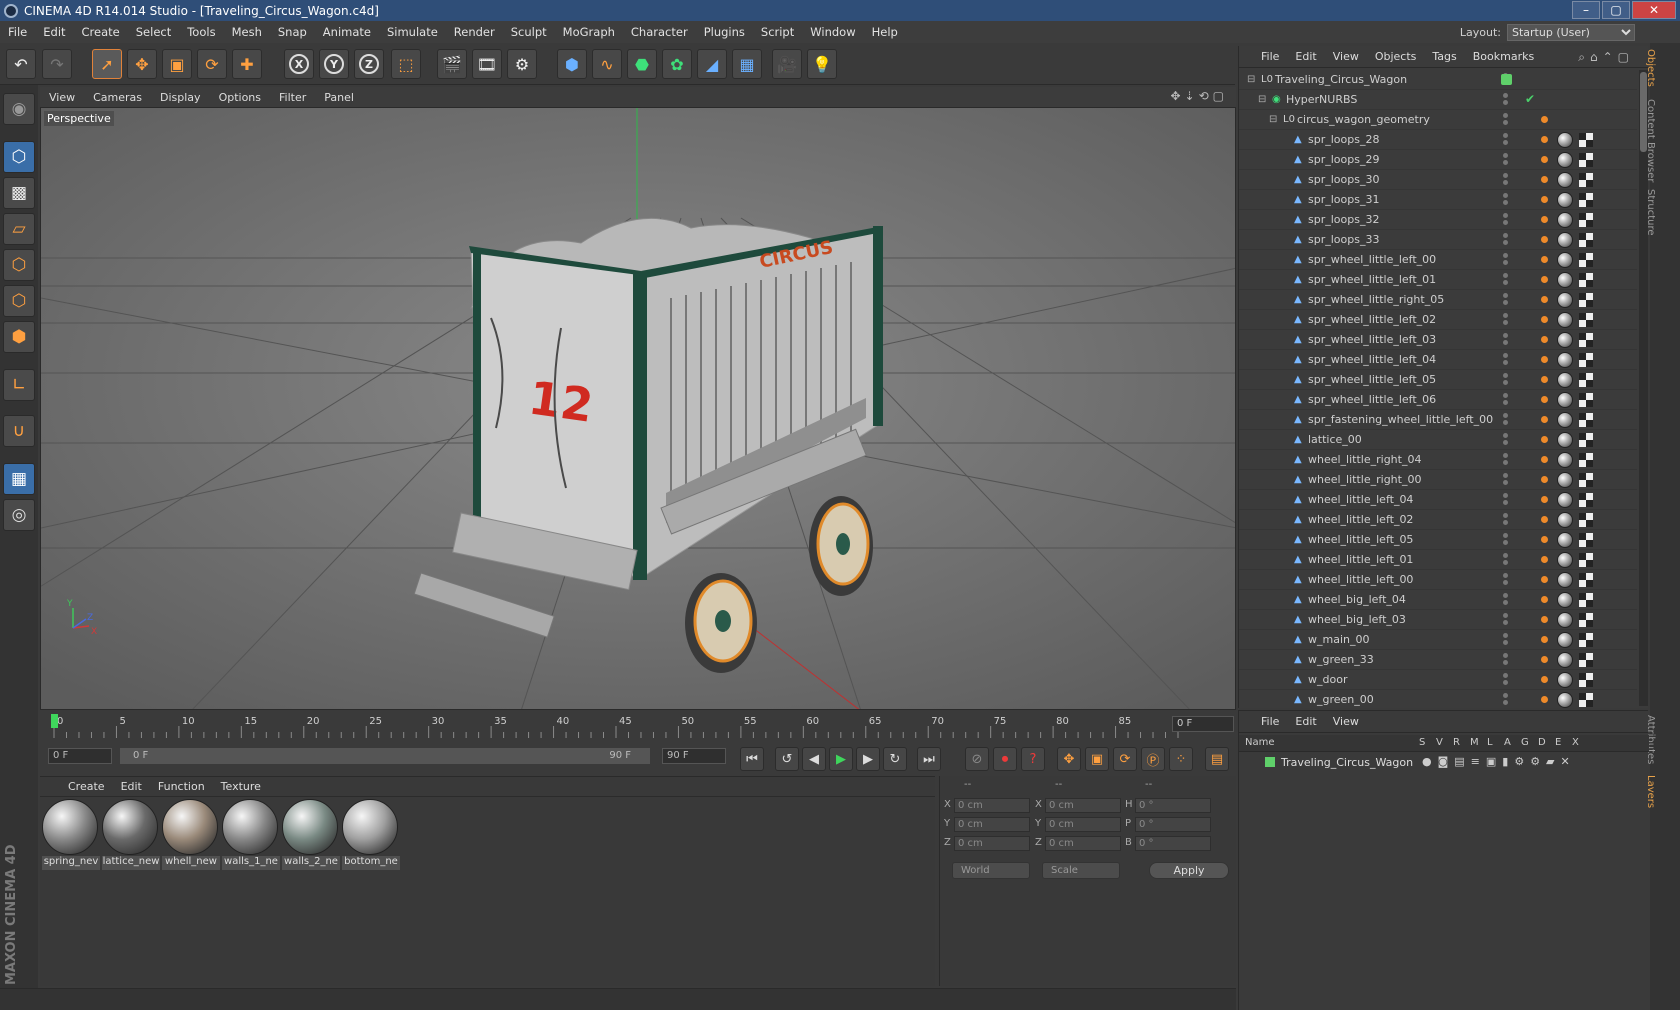 Image resolution: width=1680 pixels, height=1010 pixels. I want to click on object-row: ▲ spr_wheel_little_left_00, so click(1438, 260).